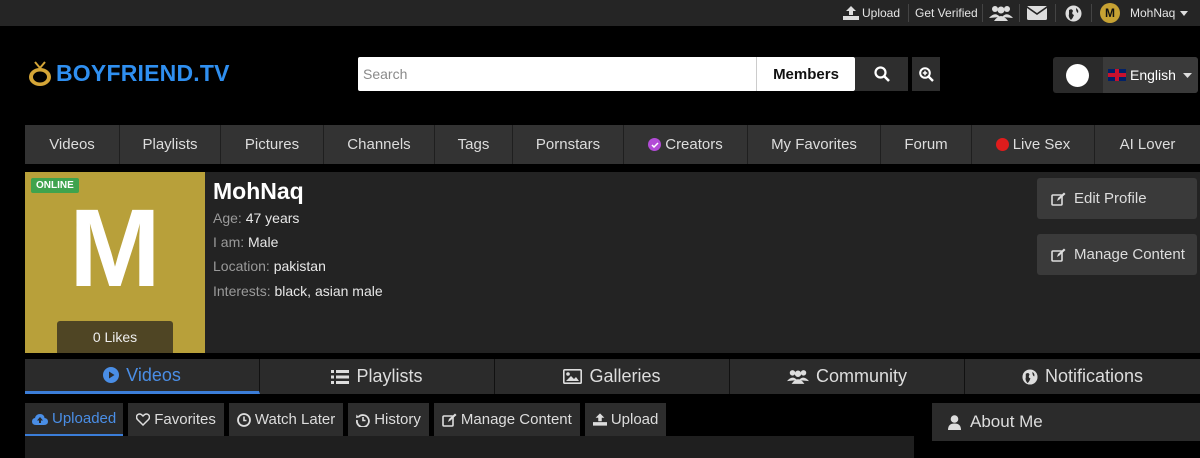  I want to click on nav-item-pictures: Pictures, so click(272, 144).